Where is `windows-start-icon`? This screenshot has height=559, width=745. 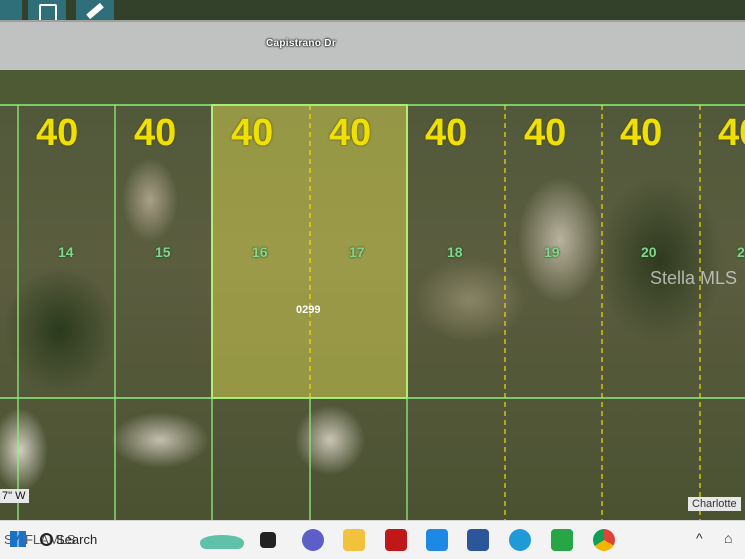
windows-start-icon is located at coordinates (18, 539).